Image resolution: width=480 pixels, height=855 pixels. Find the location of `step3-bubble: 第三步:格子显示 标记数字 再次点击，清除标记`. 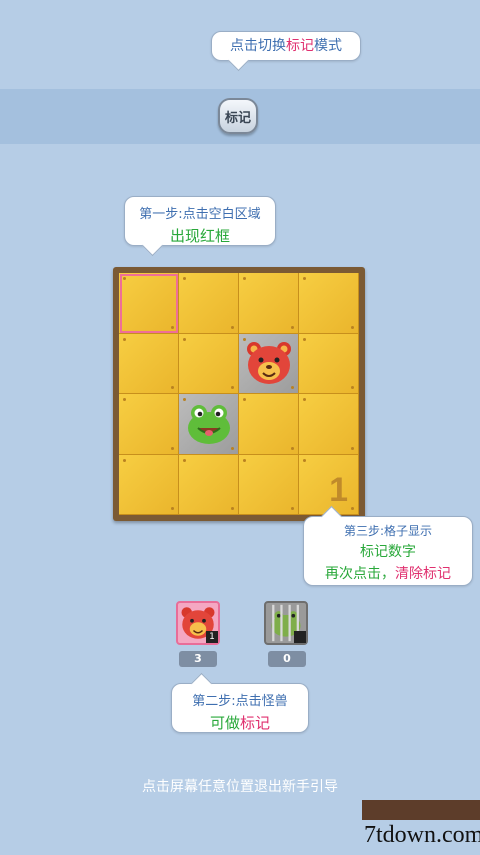

step3-bubble: 第三步:格子显示 标记数字 再次点击，清除标记 is located at coordinates (388, 545).